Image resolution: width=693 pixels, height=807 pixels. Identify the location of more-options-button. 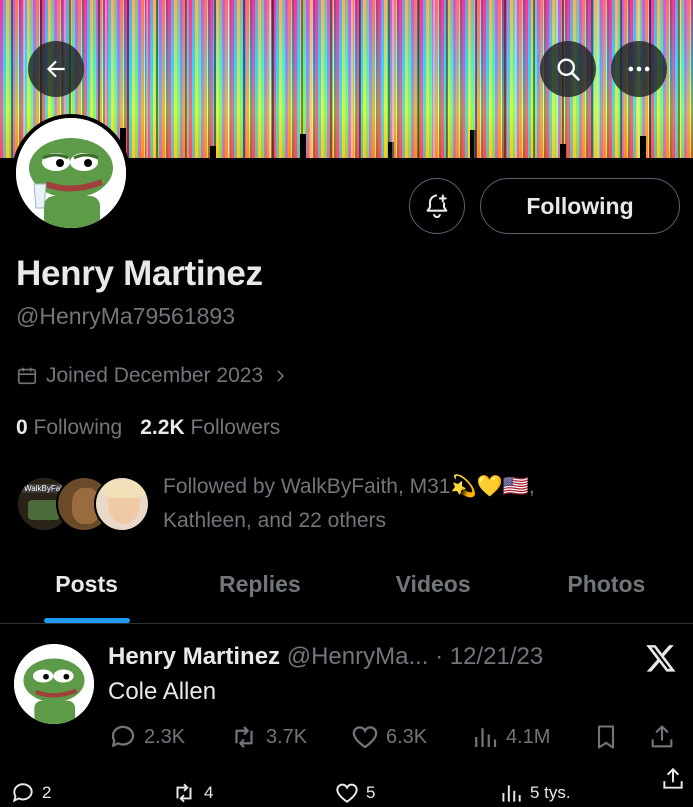
(639, 69).